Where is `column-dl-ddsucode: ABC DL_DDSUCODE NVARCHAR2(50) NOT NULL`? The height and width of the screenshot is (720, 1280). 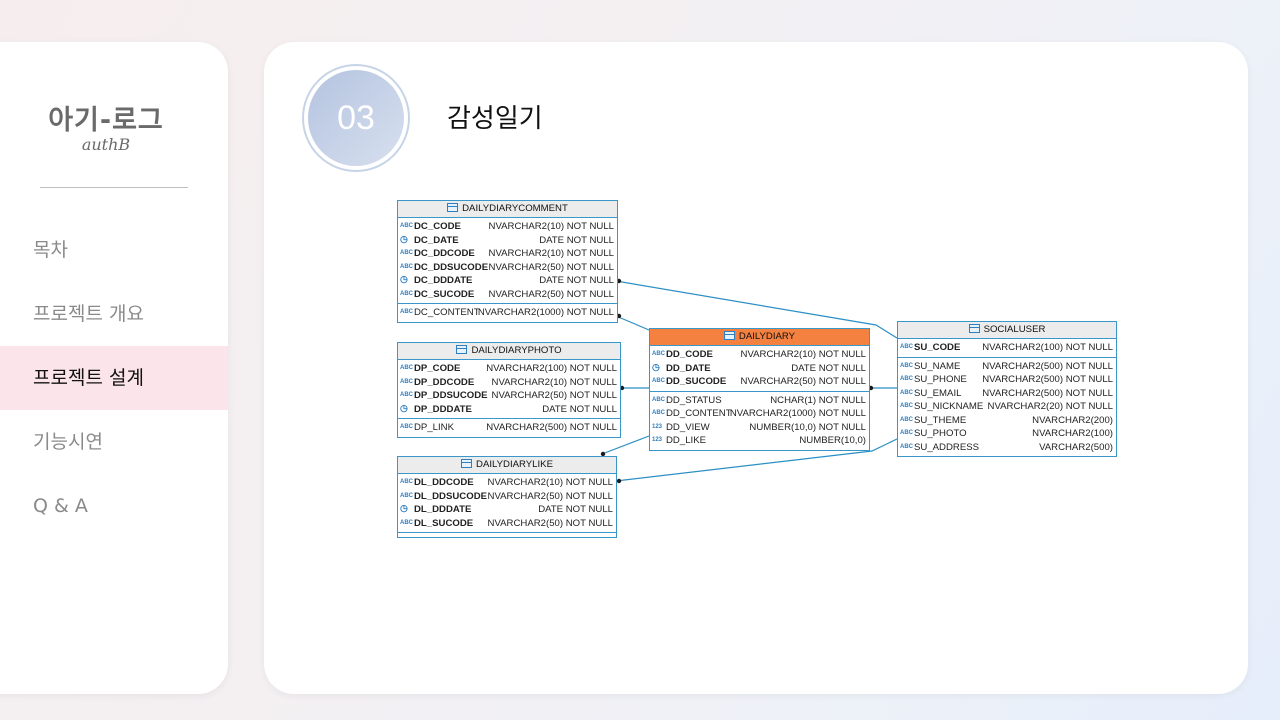 column-dl-ddsucode: ABC DL_DDSUCODE NVARCHAR2(50) NOT NULL is located at coordinates (507, 497).